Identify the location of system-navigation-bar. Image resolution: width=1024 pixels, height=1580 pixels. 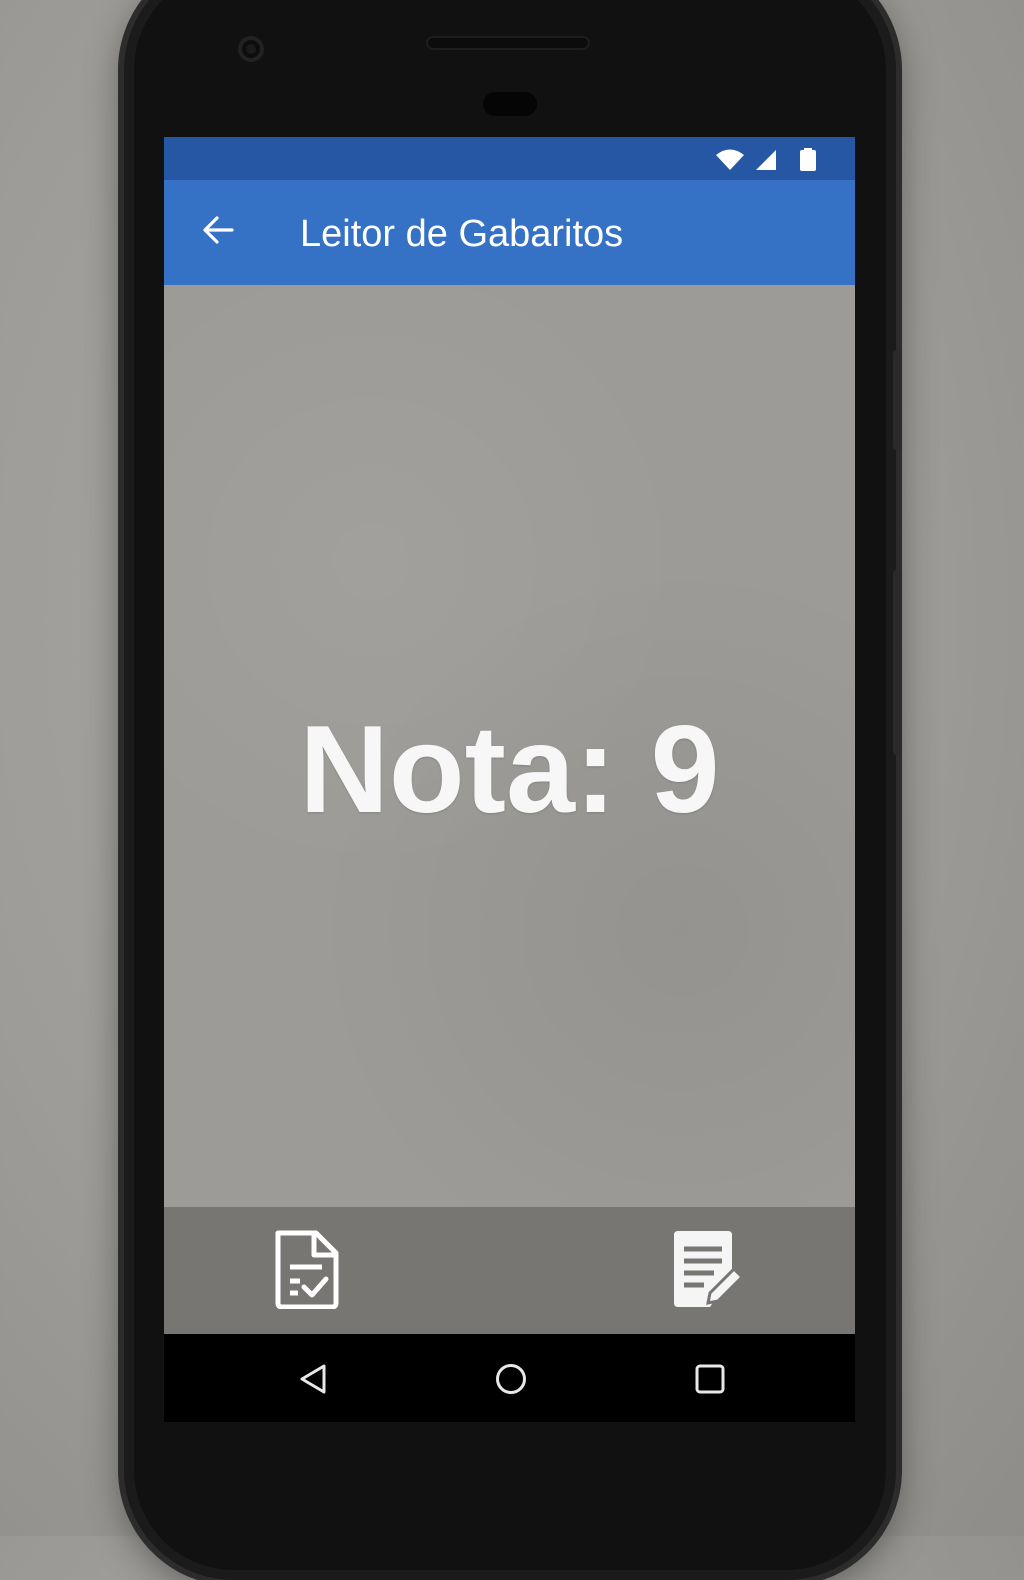
(509, 1378).